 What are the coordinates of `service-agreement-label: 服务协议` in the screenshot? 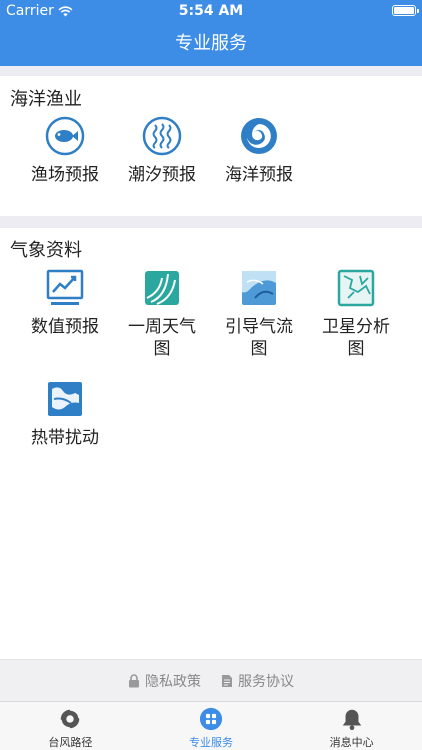 It's located at (266, 681).